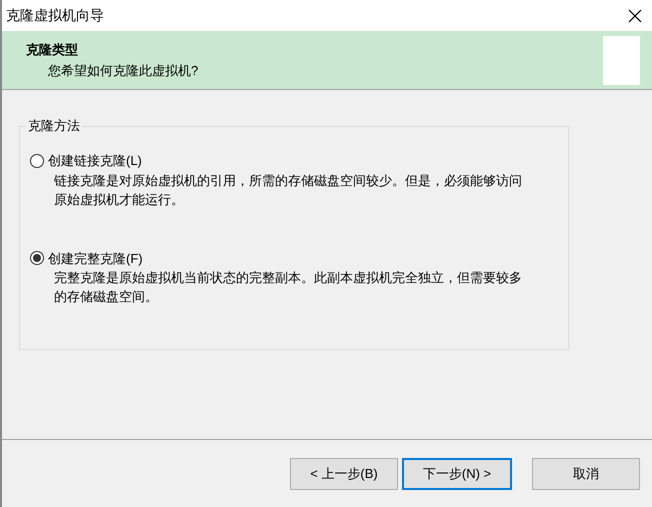 This screenshot has width=652, height=507. What do you see at coordinates (288, 287) in the screenshot?
I see `option-description: 完整克隆是原始虚拟机当前状态的完整副本。此副本虚拟机完全独立，但需要较多的存储磁盘空间。` at bounding box center [288, 287].